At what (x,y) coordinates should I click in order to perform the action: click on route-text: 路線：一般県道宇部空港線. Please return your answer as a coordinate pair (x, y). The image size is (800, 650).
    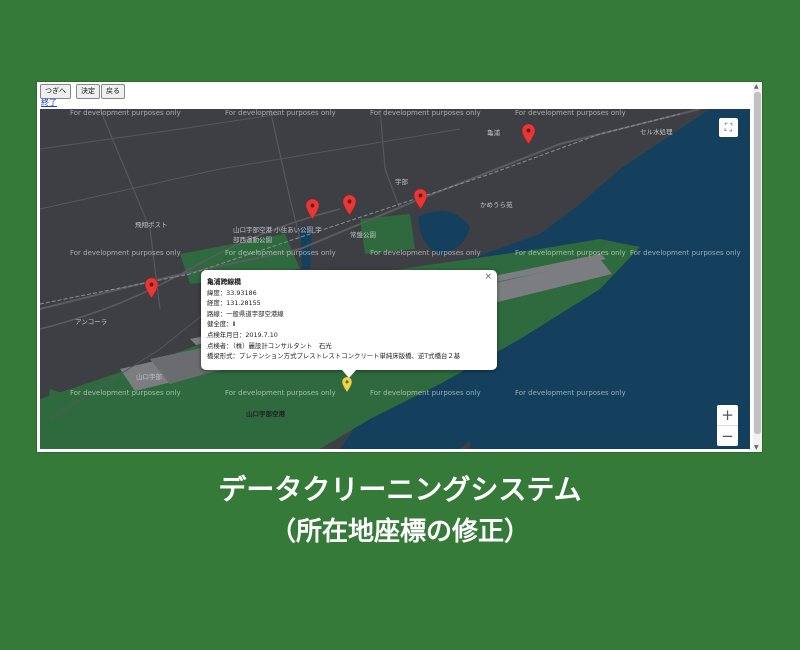
    Looking at the image, I should click on (245, 313).